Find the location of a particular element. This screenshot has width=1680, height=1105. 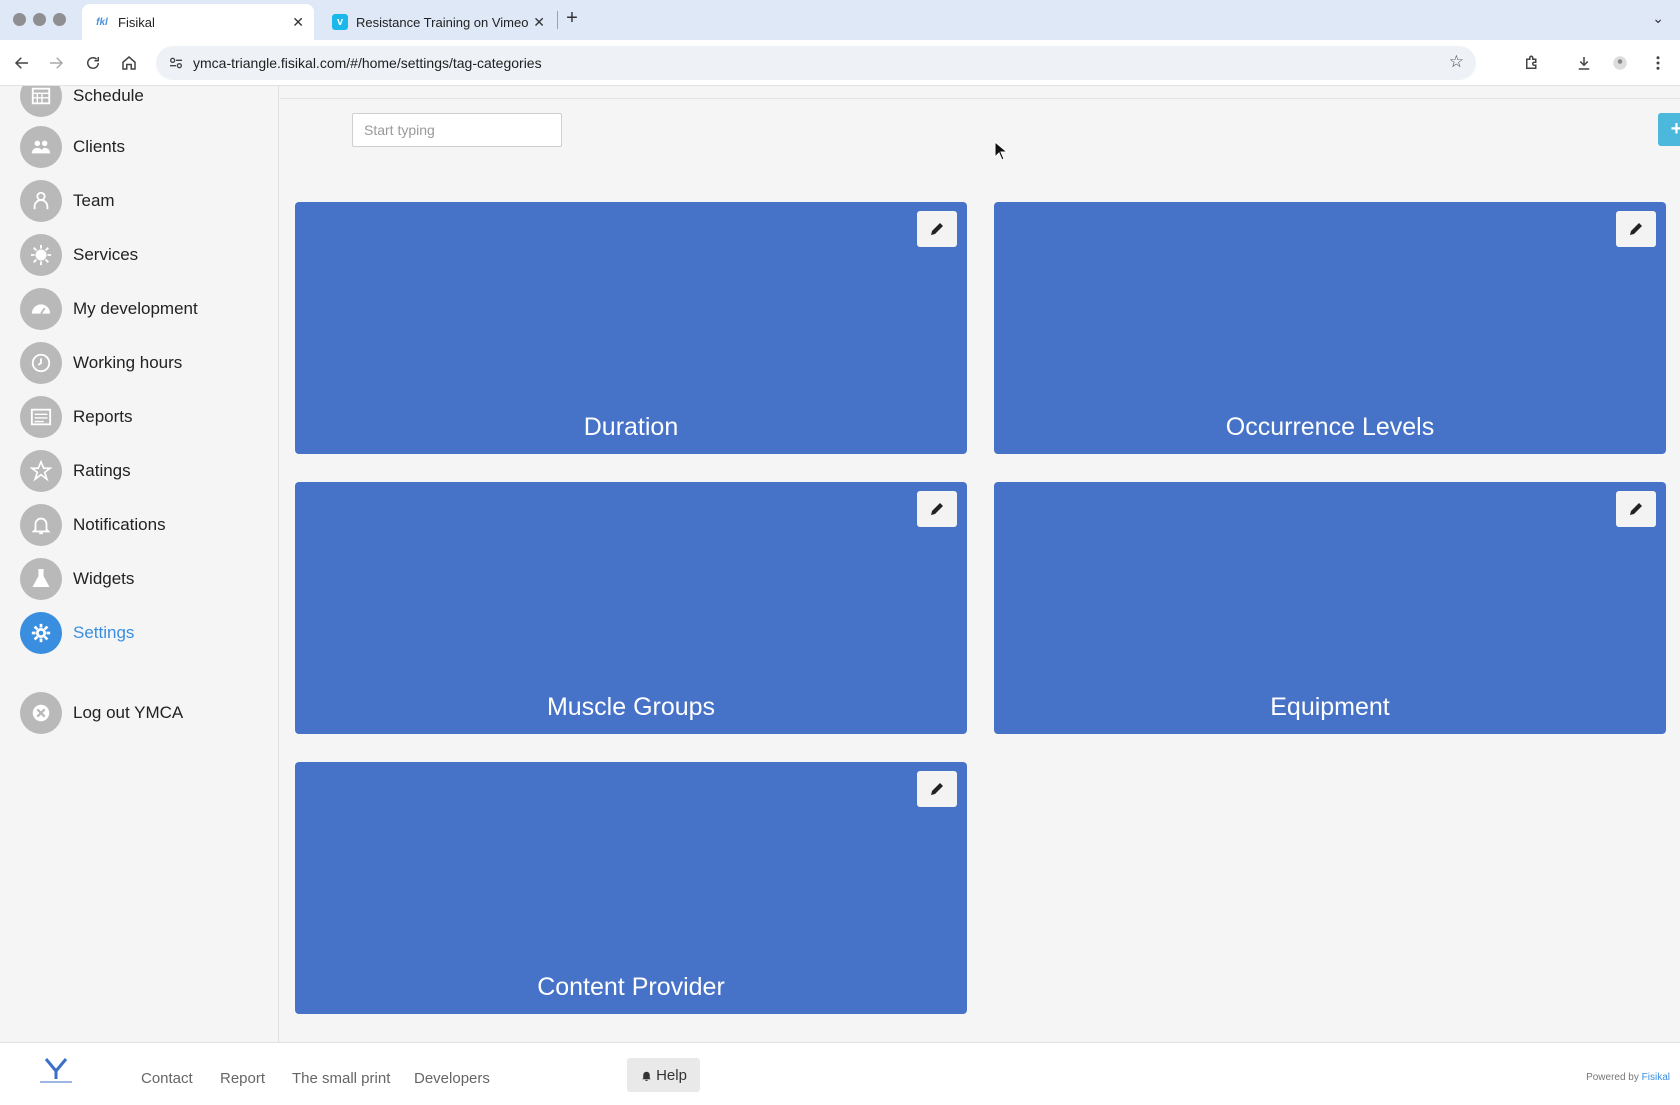

sidebar-item-reports: Reports is located at coordinates (145, 417).